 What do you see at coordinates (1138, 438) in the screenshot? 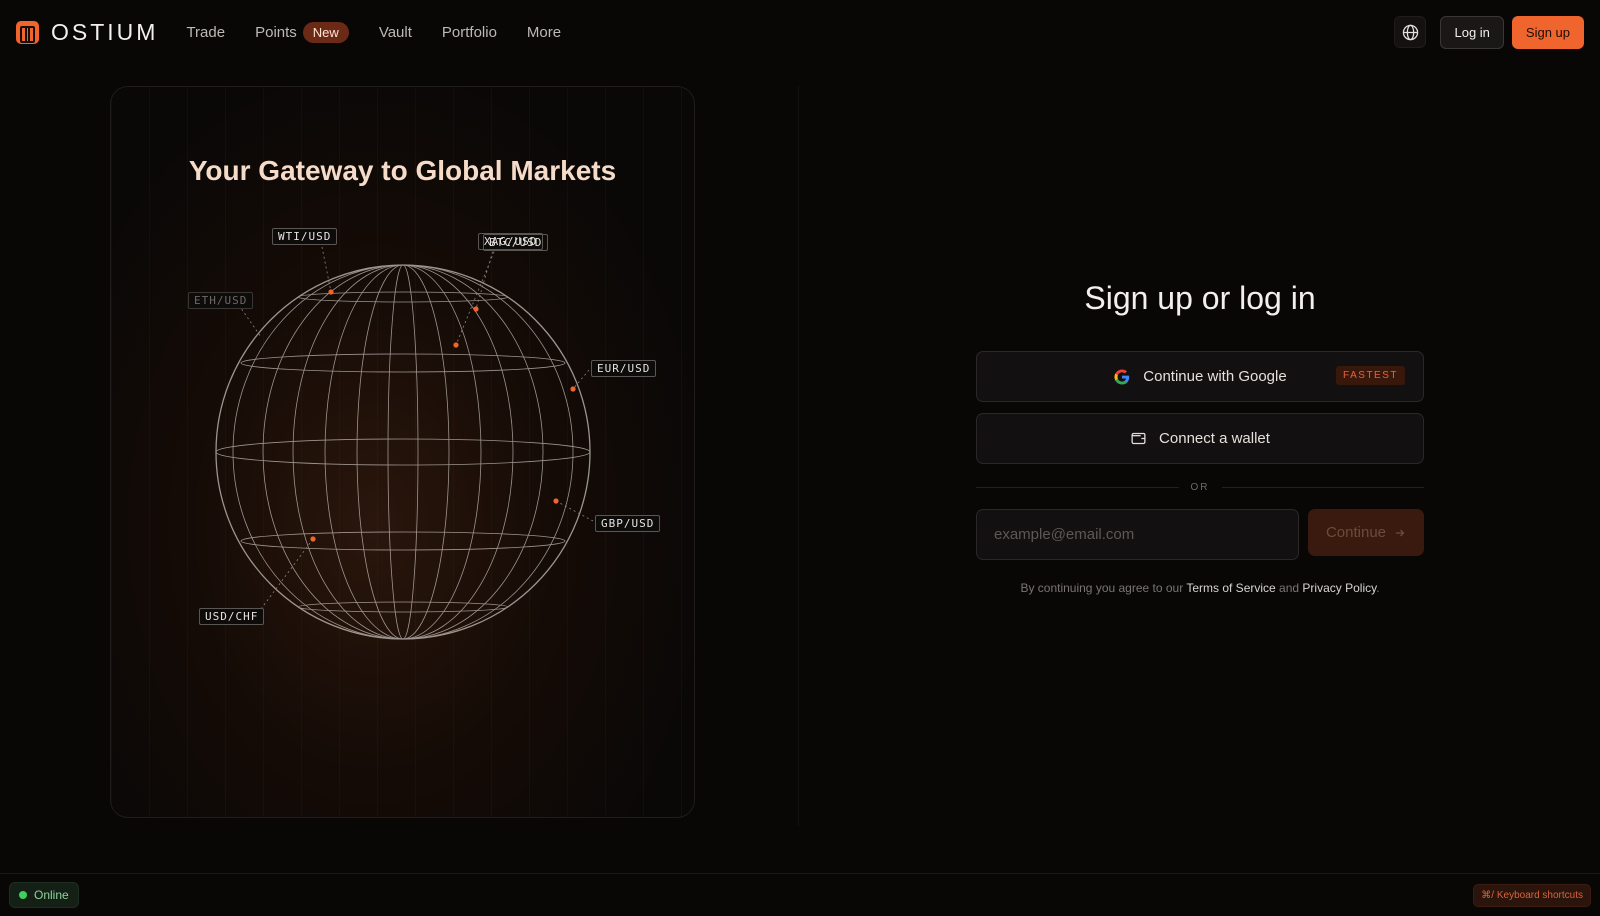
I see `wallet-icon` at bounding box center [1138, 438].